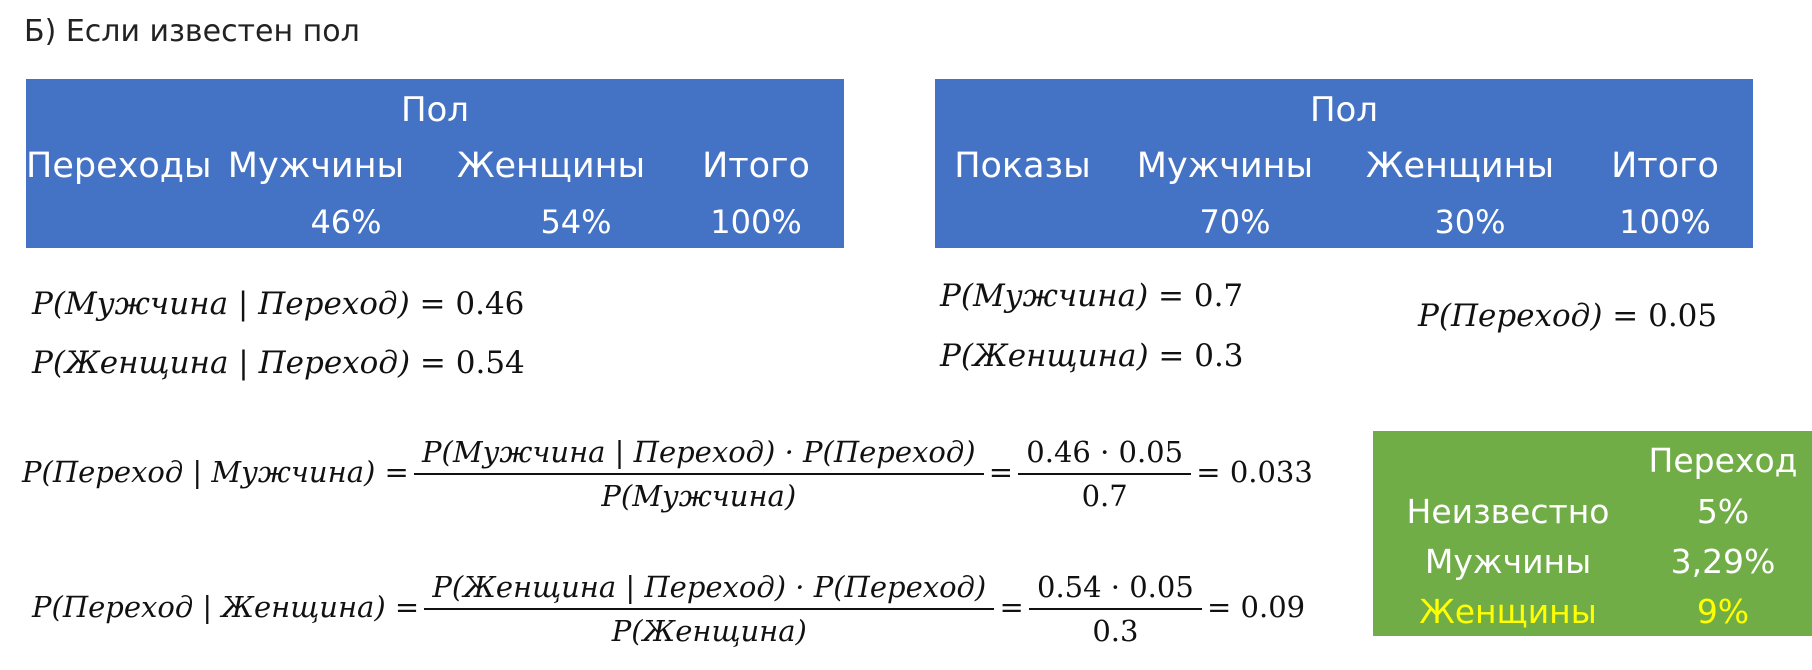 This screenshot has width=1812, height=670. I want to click on formula-p-click: P(Переход) = 0.05, so click(1567, 316).